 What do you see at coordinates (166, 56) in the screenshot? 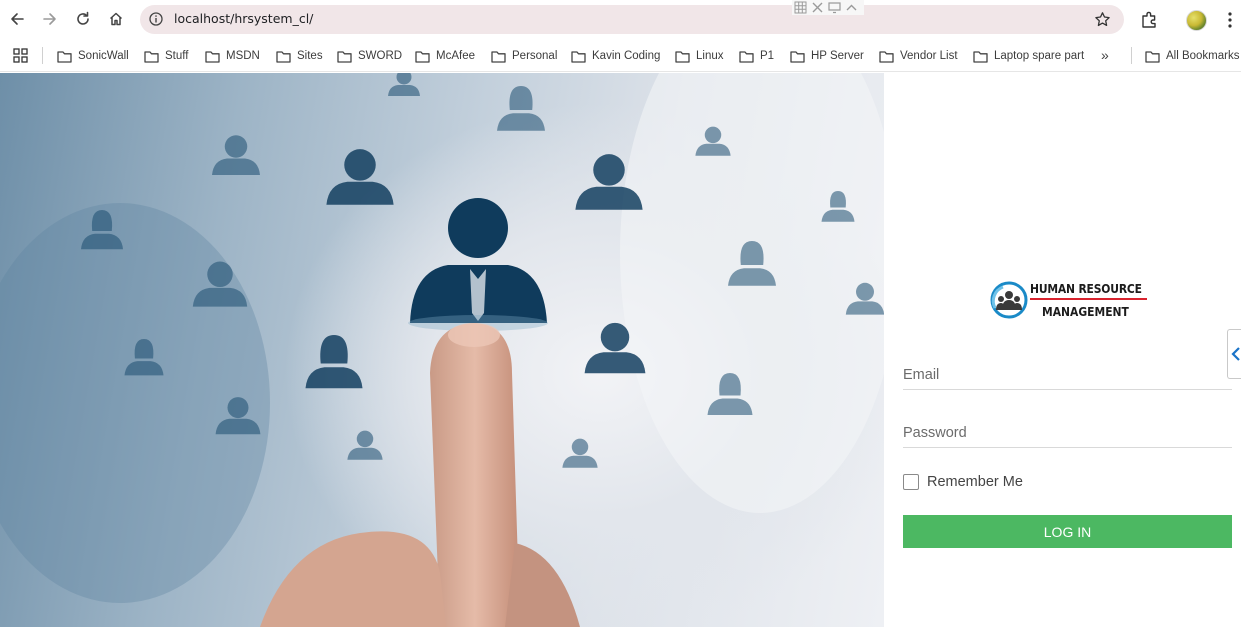
I see `bookmark-stuff: Stuff` at bounding box center [166, 56].